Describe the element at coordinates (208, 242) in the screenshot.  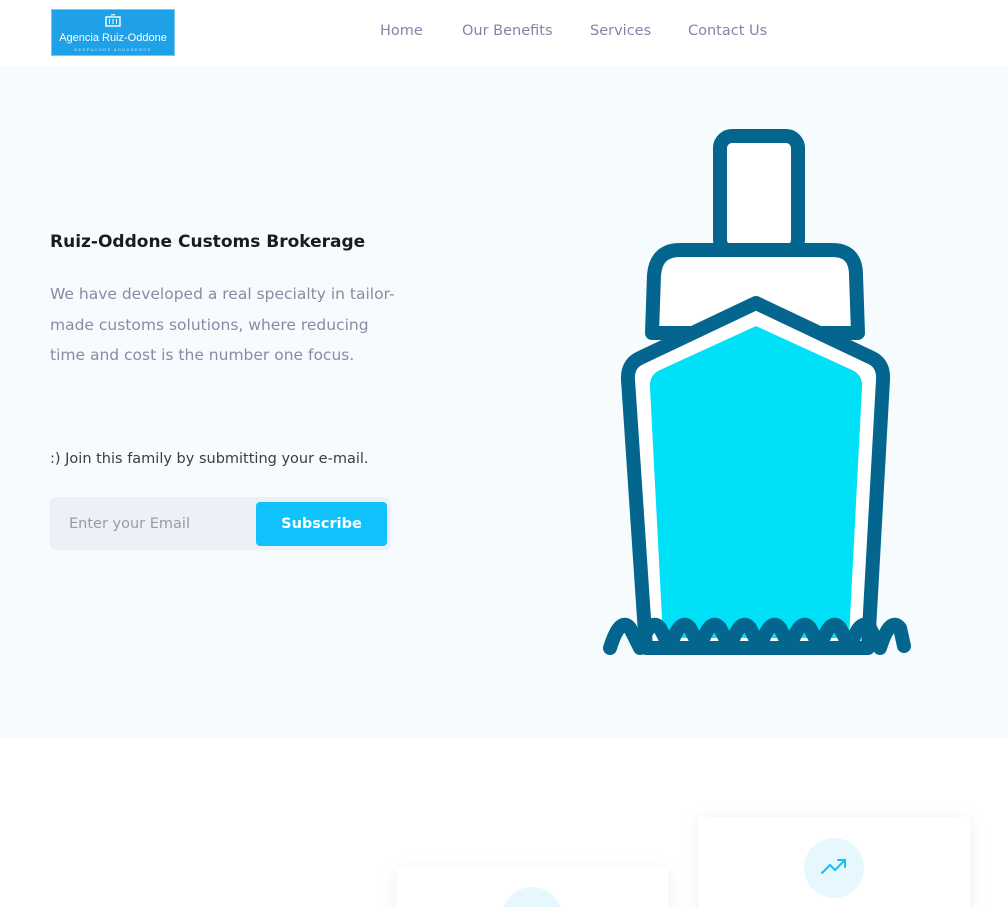
I see `hero-title: Ruiz-Oddone Customs Brokerage` at that location.